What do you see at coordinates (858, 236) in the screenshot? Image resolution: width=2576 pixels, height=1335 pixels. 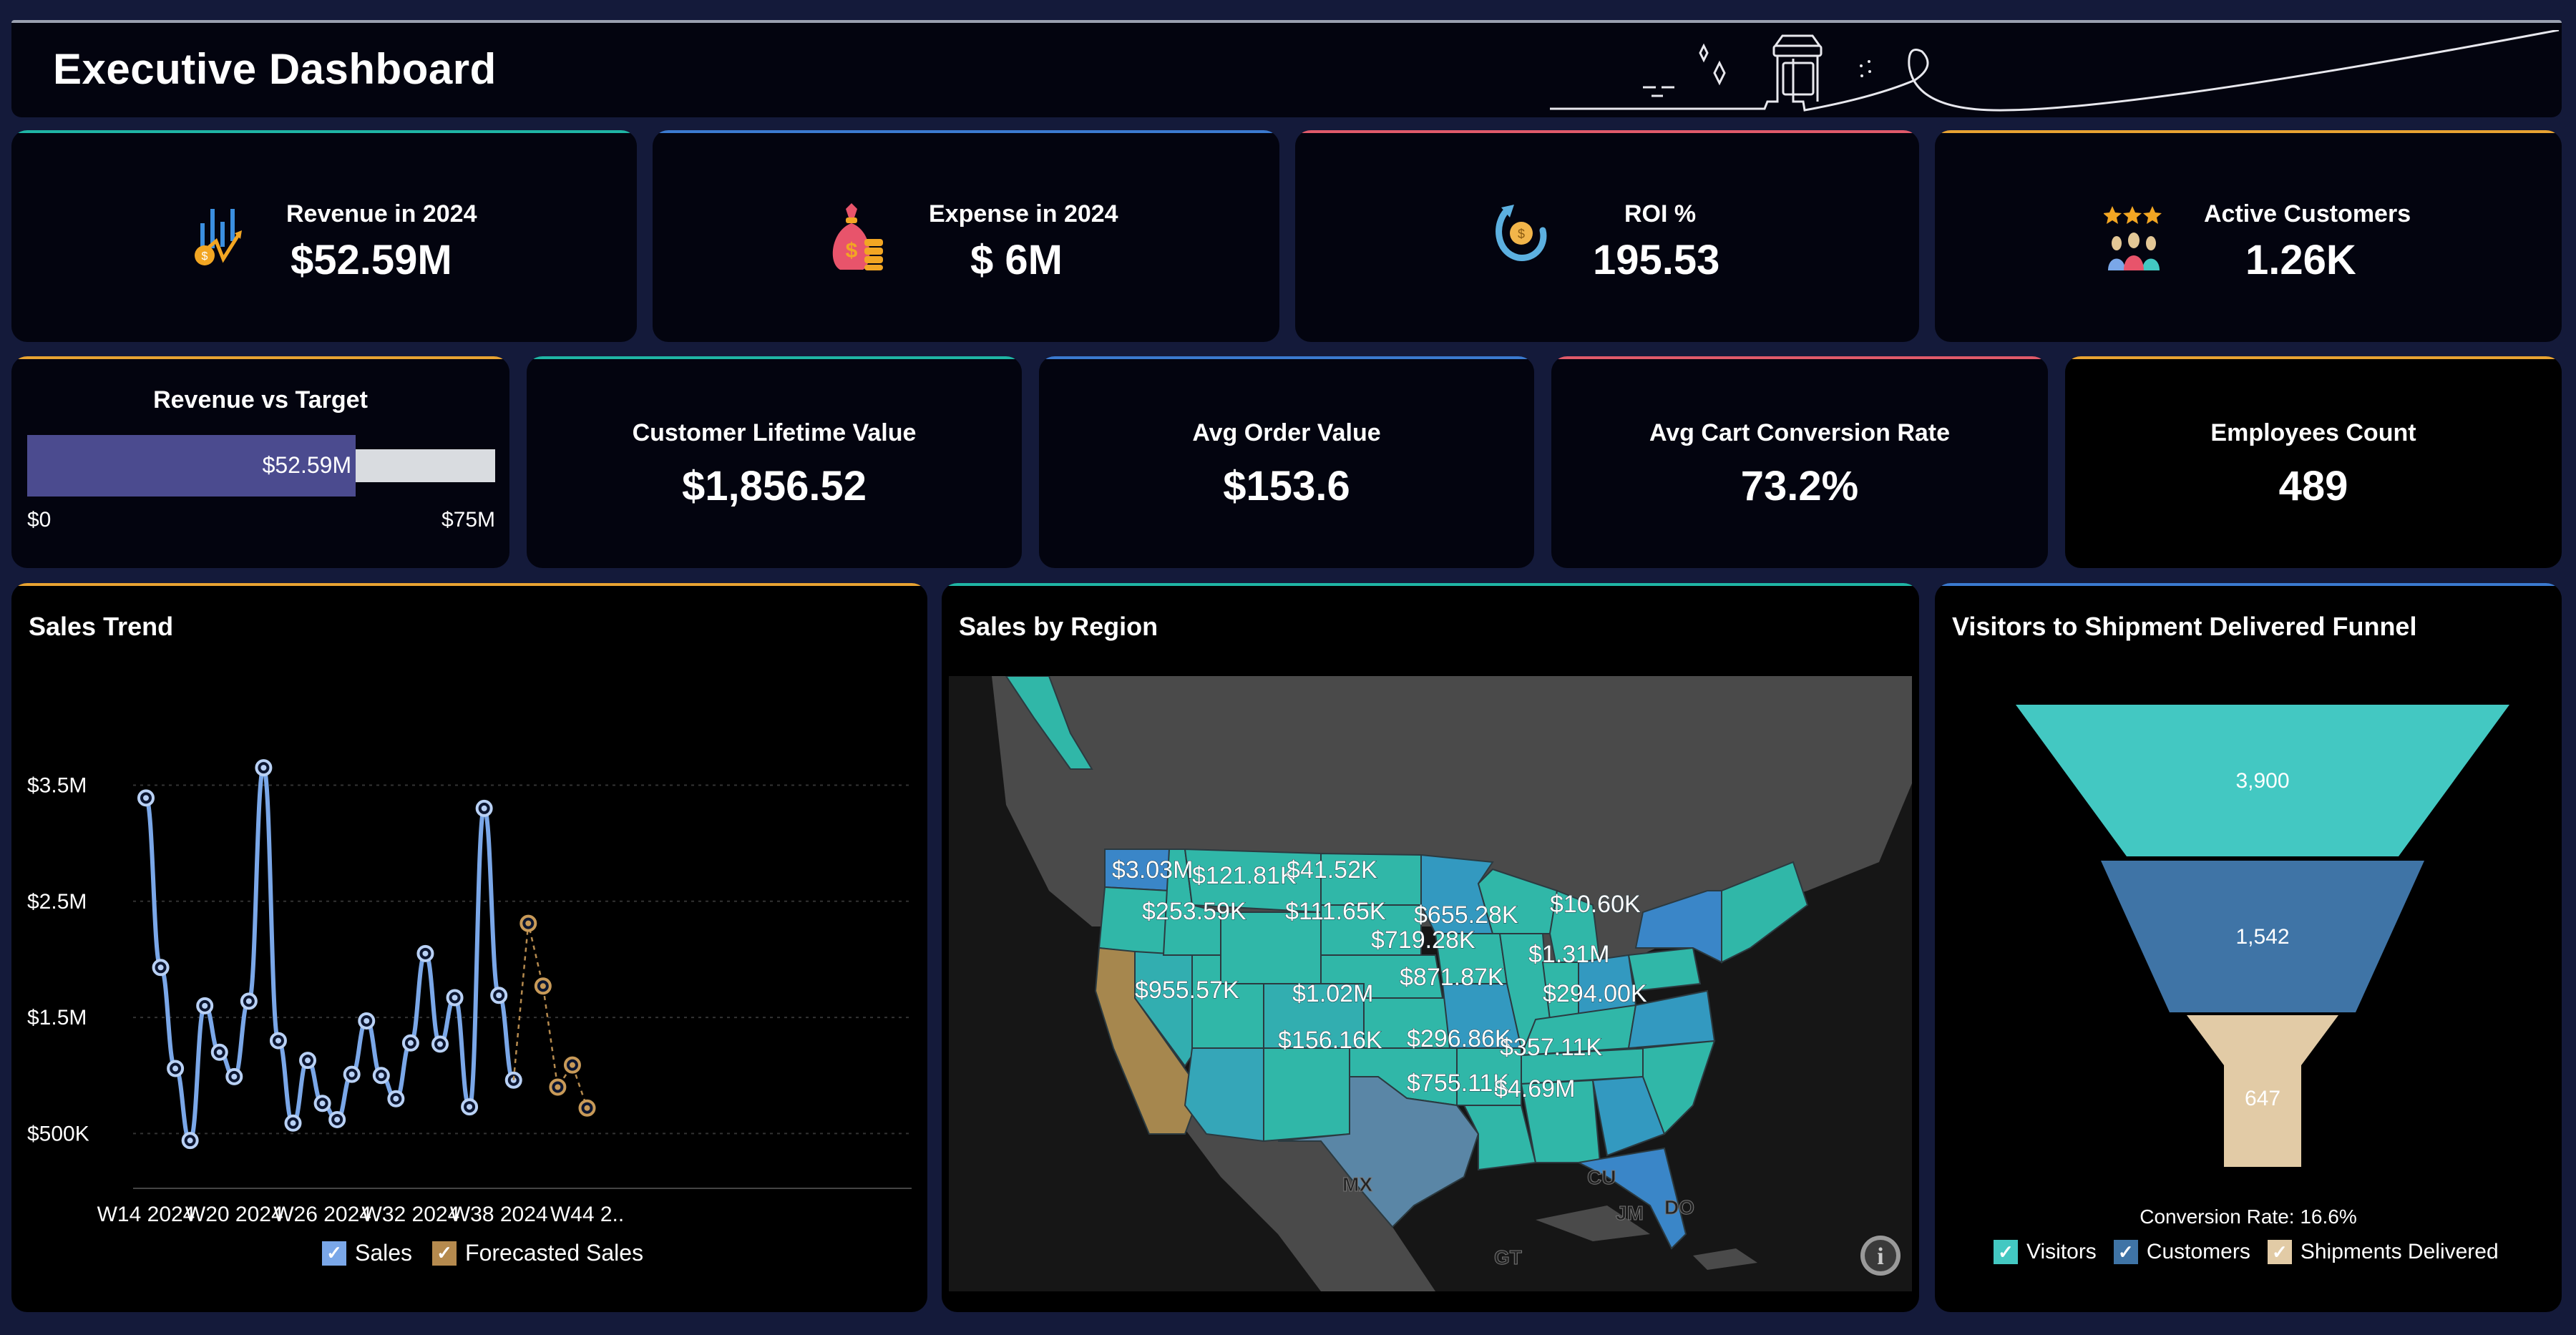 I see `money-bag-icon: $` at bounding box center [858, 236].